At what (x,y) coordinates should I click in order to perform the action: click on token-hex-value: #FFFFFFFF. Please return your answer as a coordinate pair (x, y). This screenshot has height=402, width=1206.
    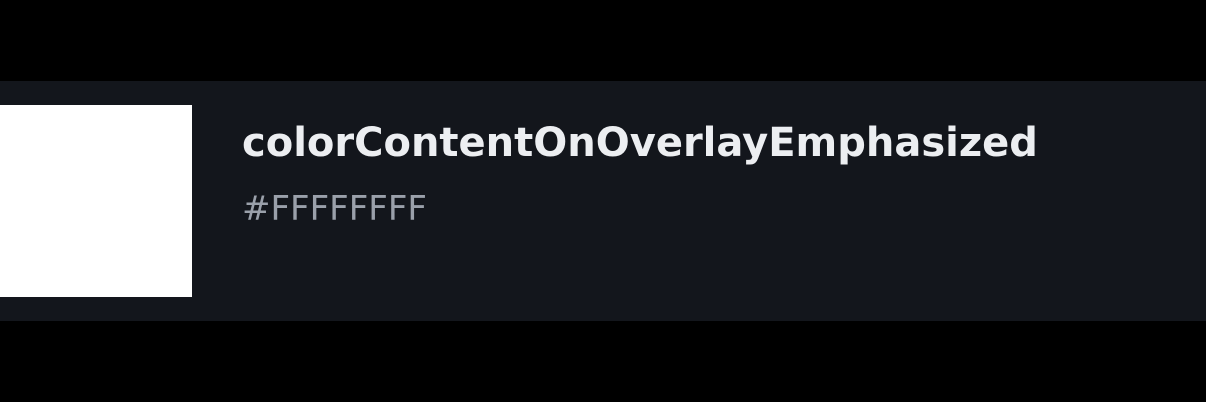
    Looking at the image, I should click on (334, 209).